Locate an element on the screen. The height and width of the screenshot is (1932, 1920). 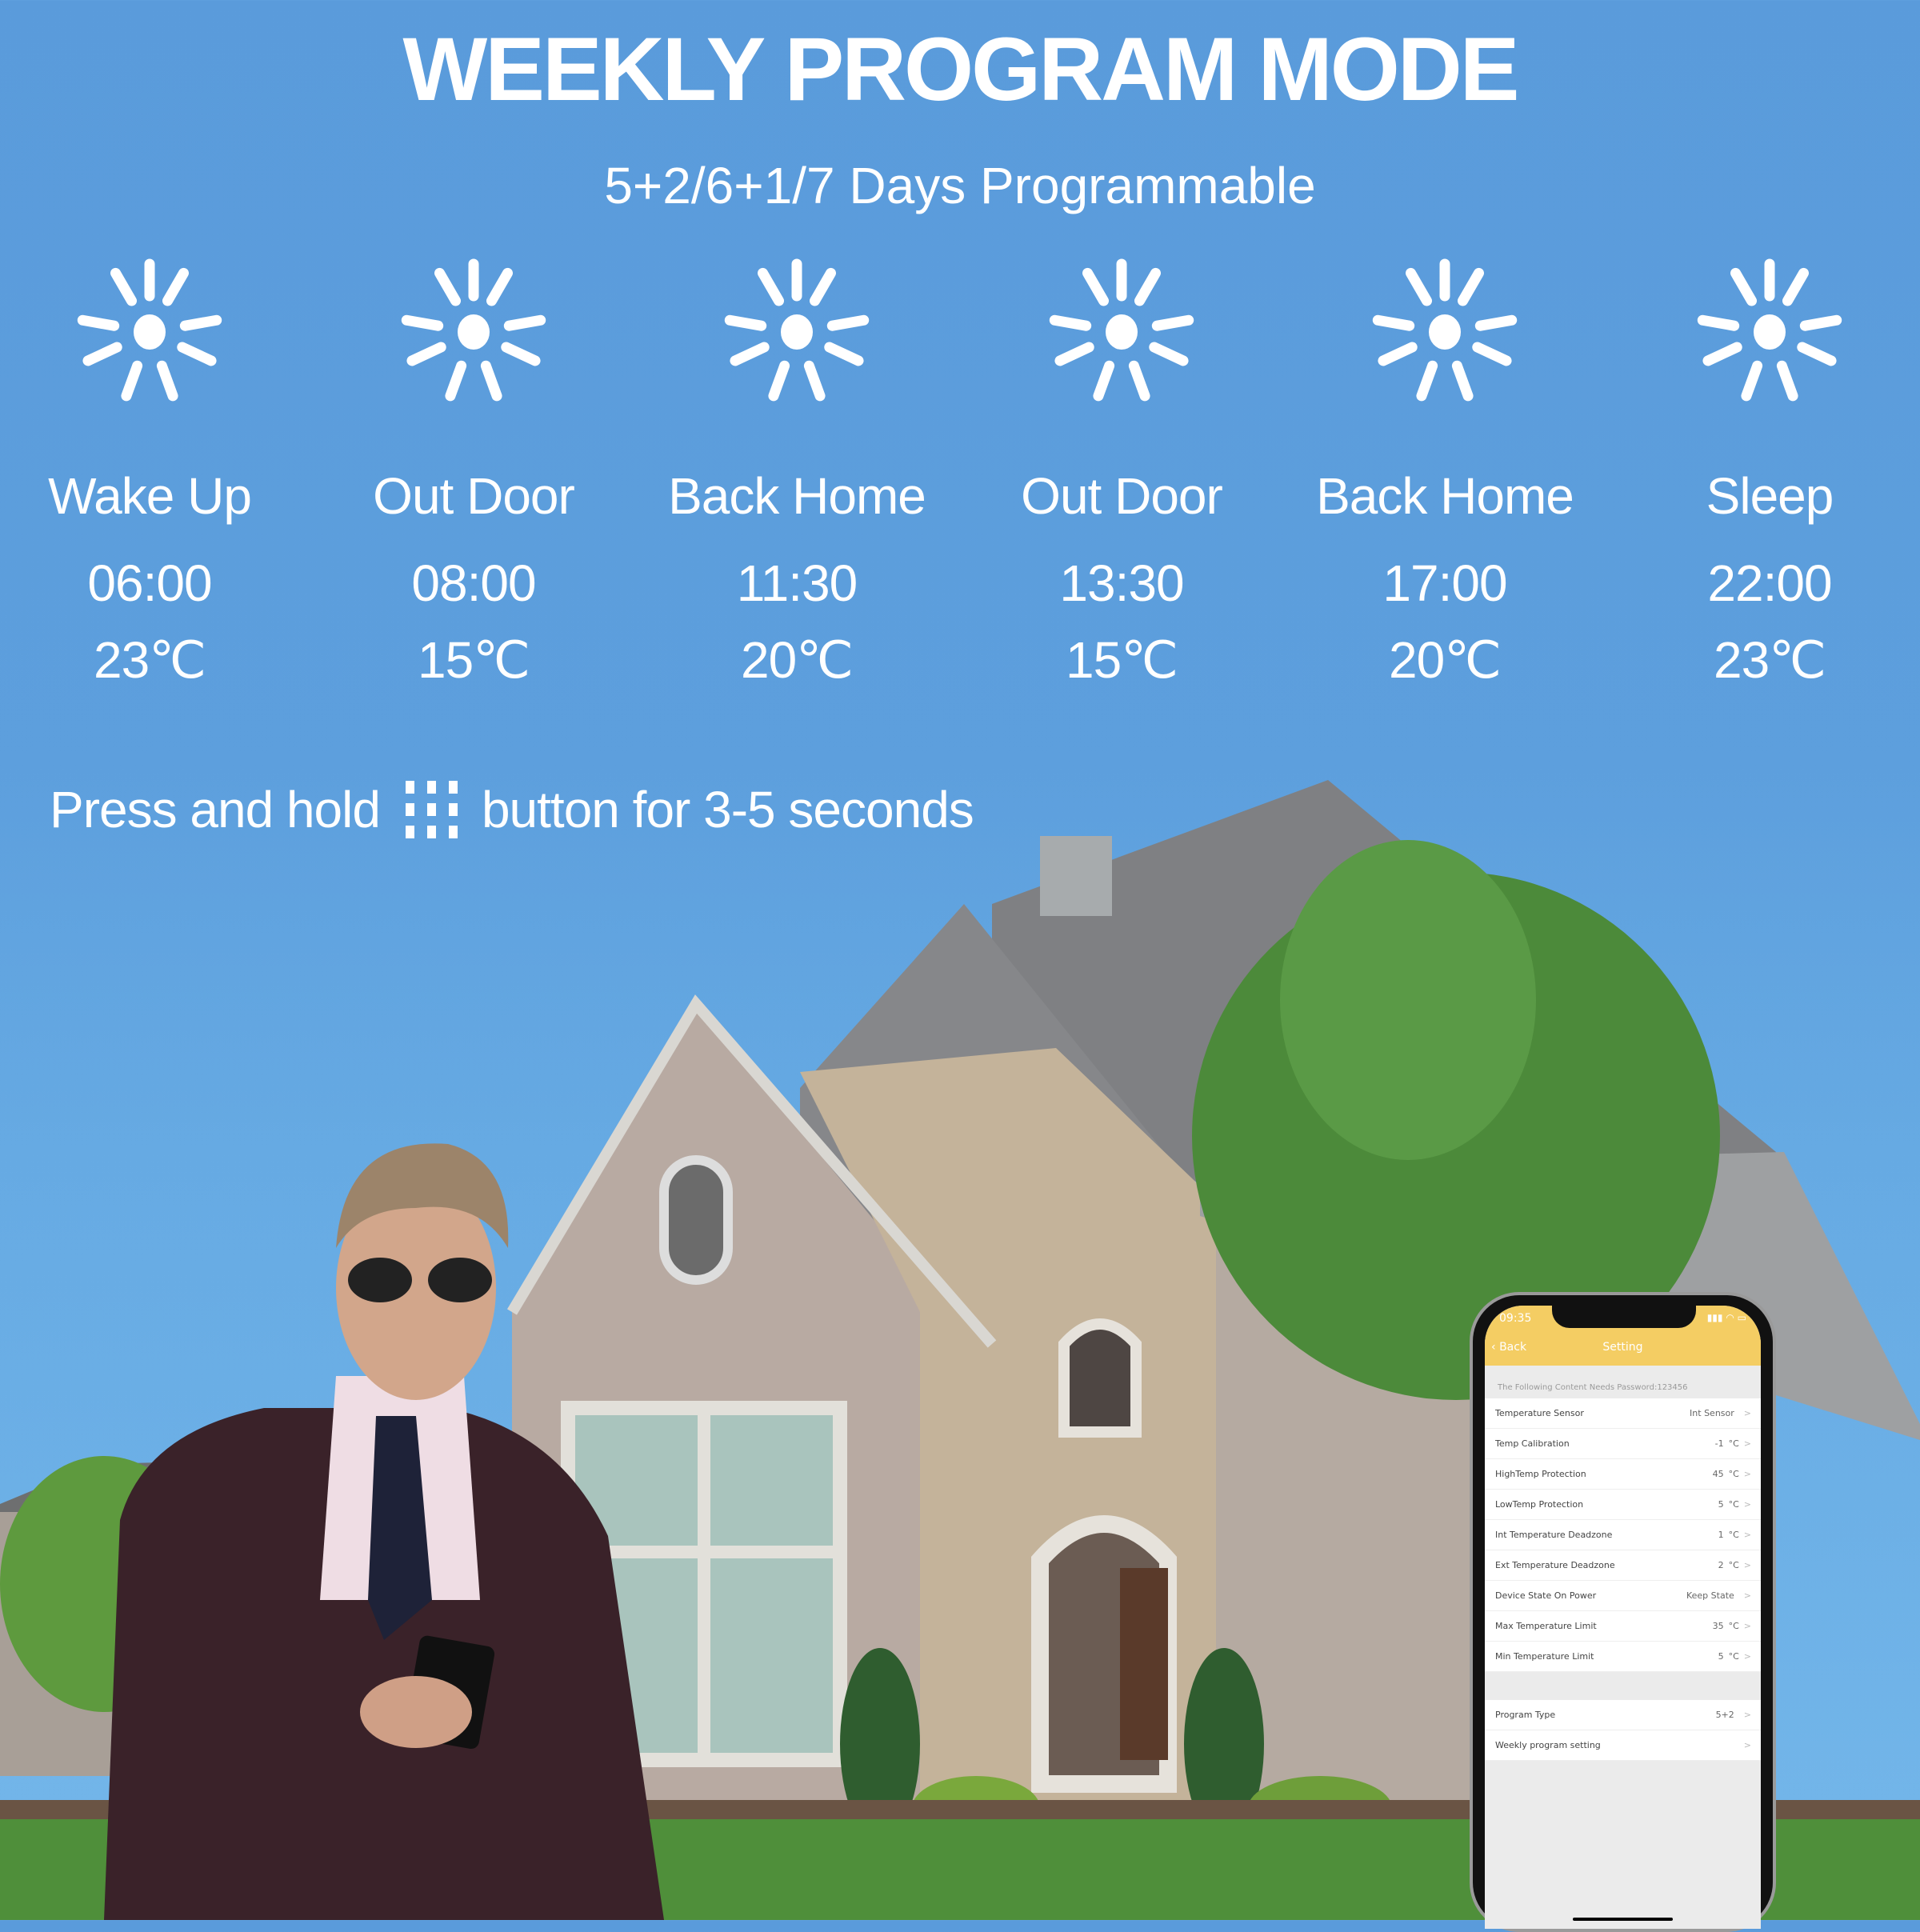
home-indicator is located at coordinates (1623, 1919).